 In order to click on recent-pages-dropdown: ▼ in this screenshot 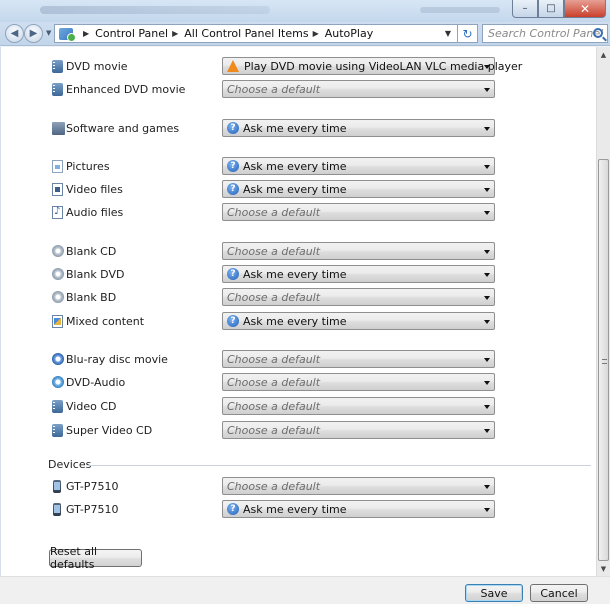, I will do `click(48, 33)`.